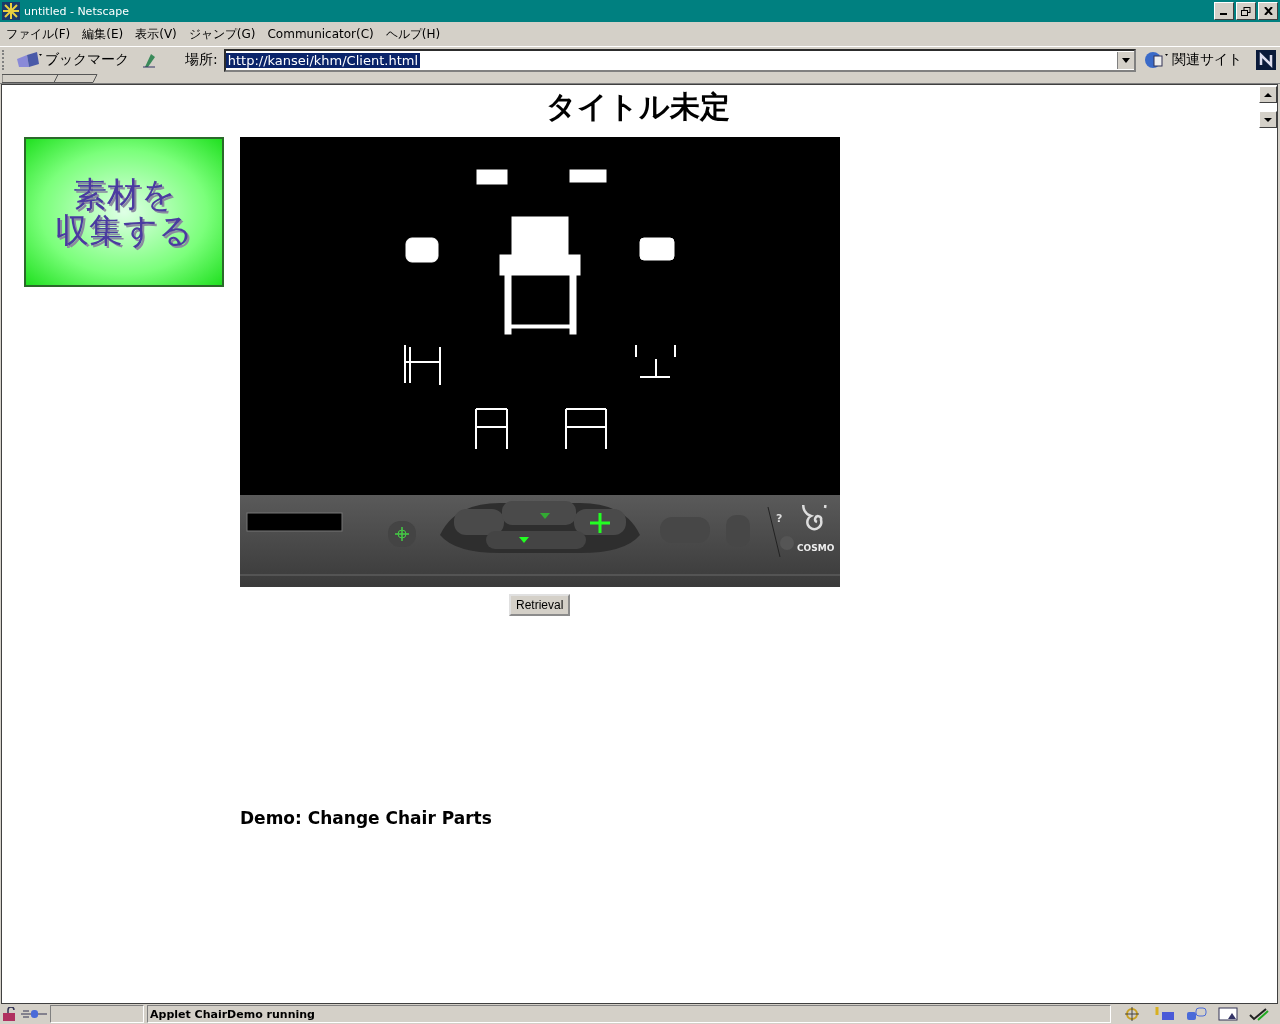  I want to click on globe-icon, so click(1157, 60).